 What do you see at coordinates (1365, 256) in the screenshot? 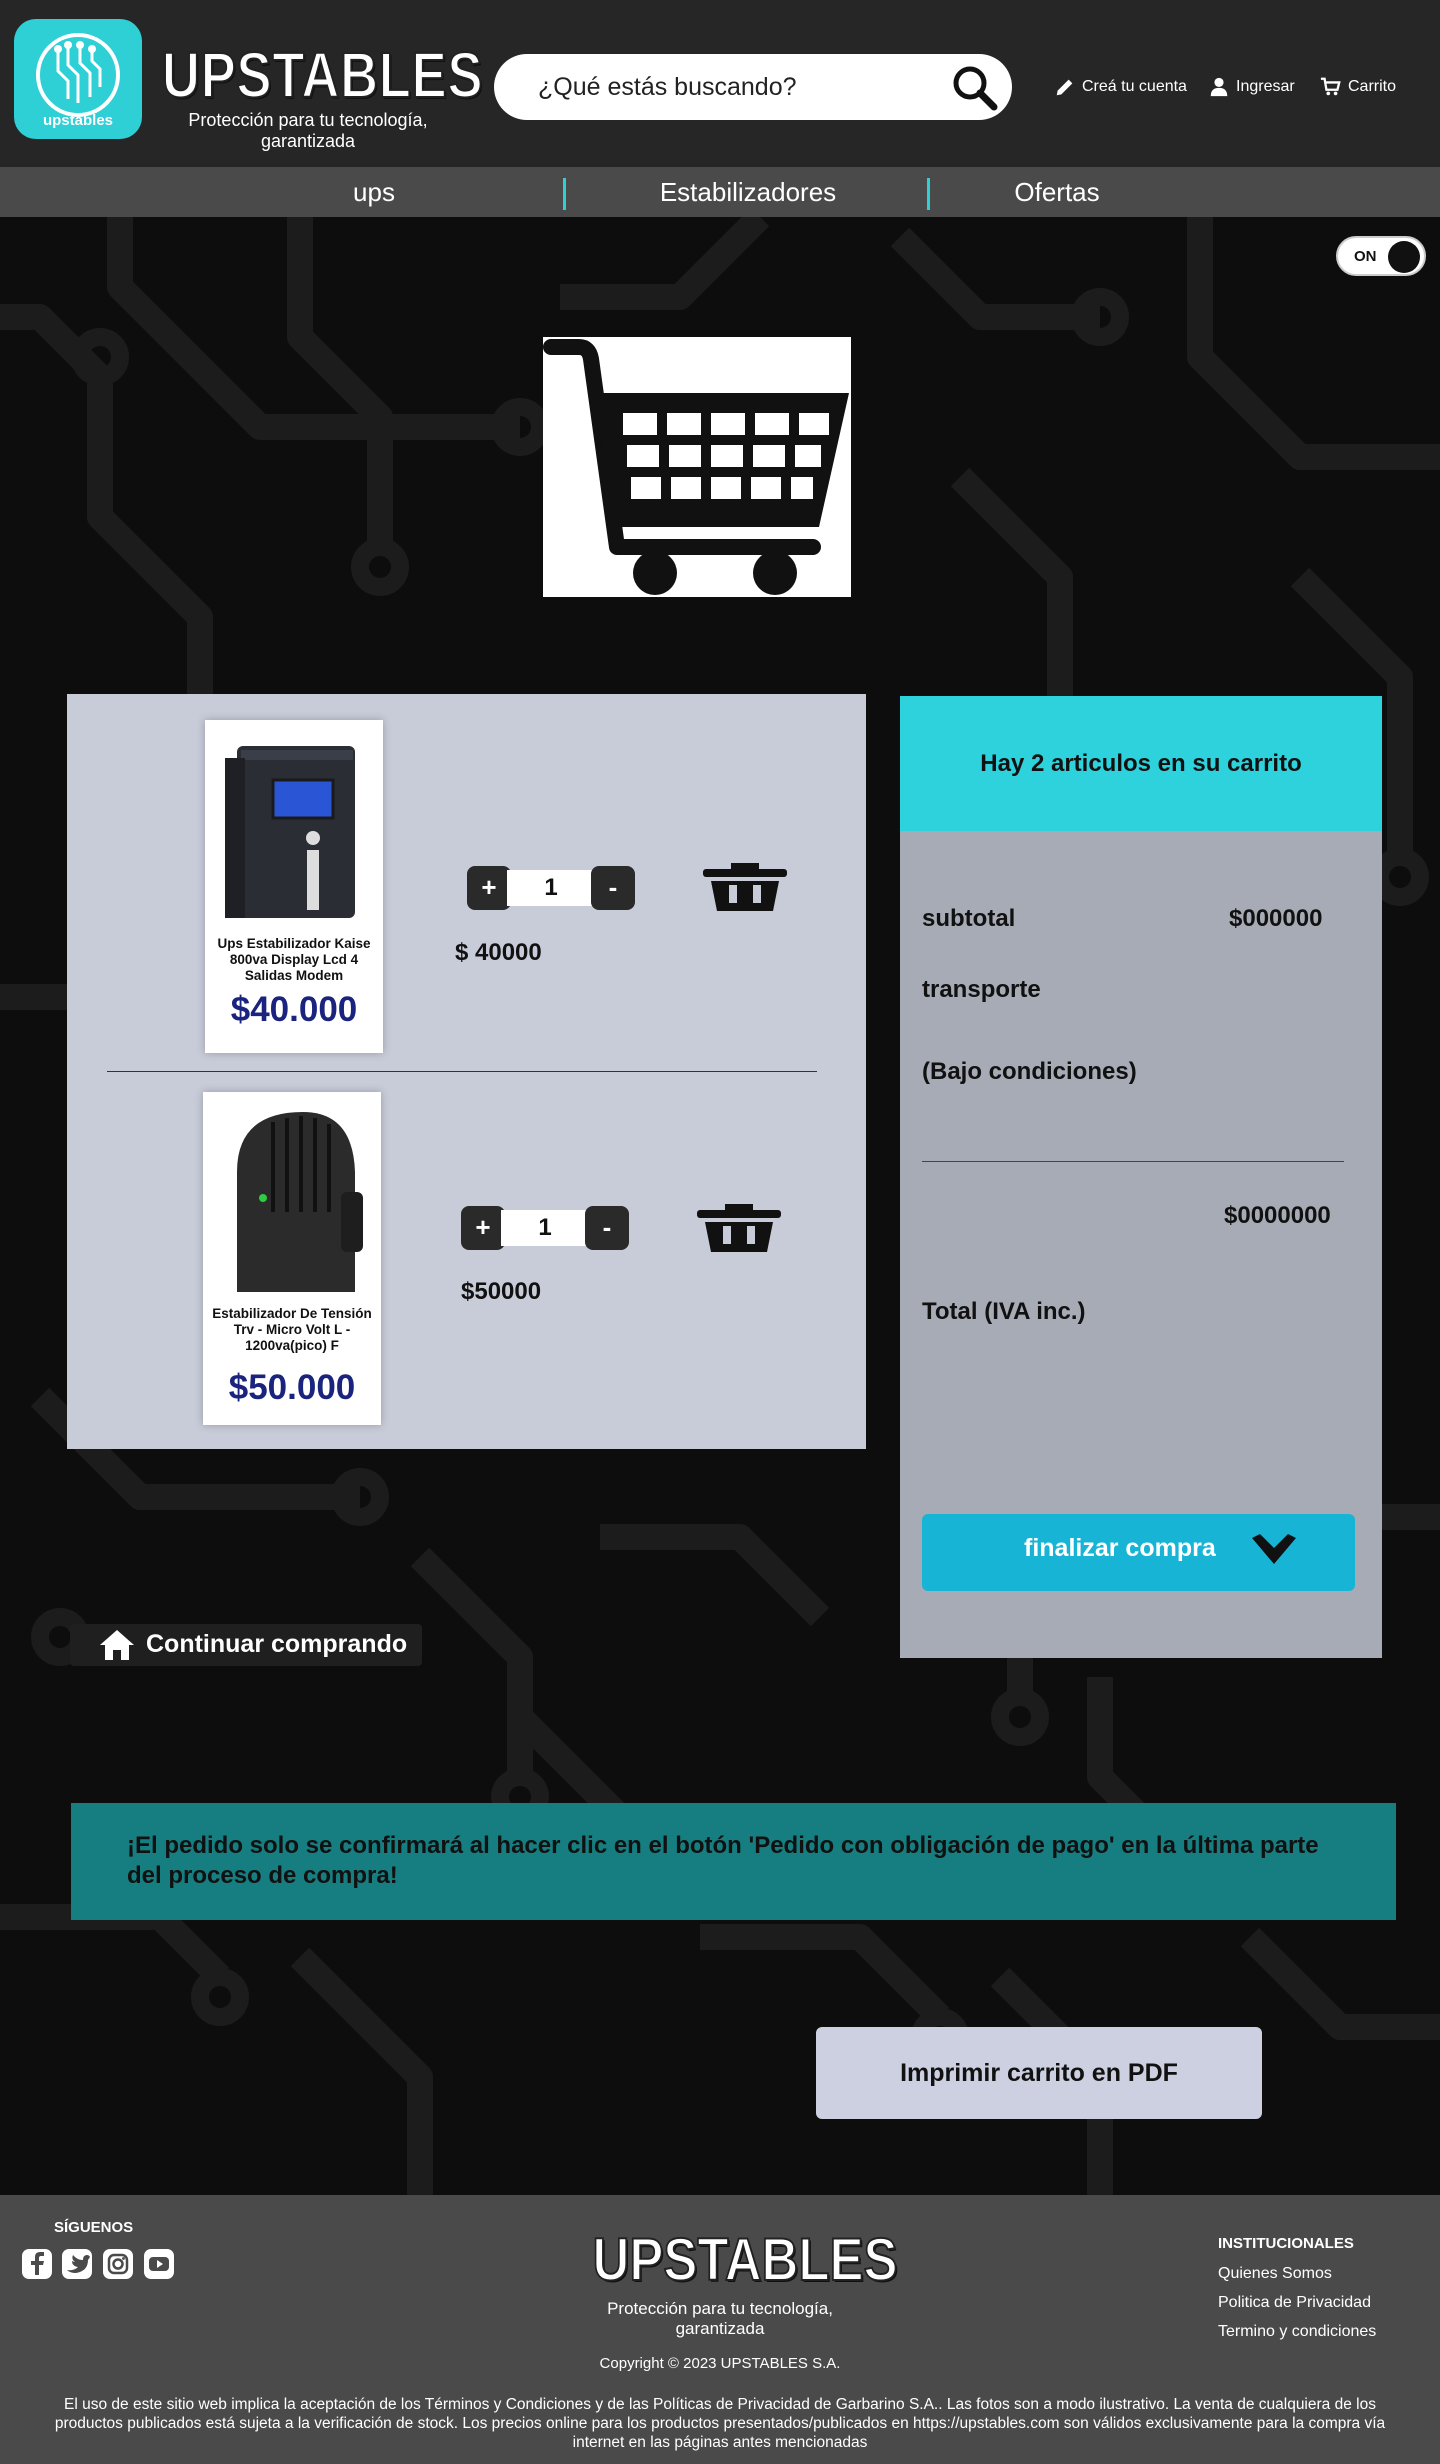
I see `toggle-label: ON` at bounding box center [1365, 256].